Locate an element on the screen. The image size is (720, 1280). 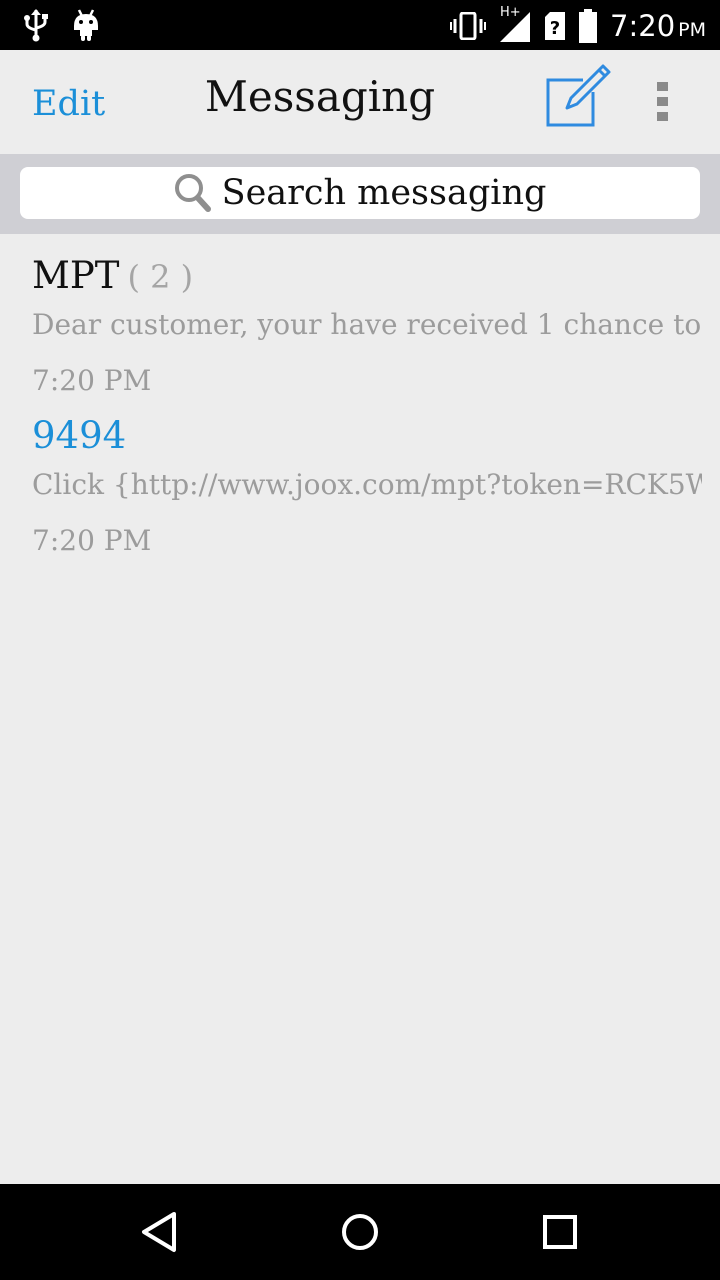
back-button is located at coordinates (160, 1232).